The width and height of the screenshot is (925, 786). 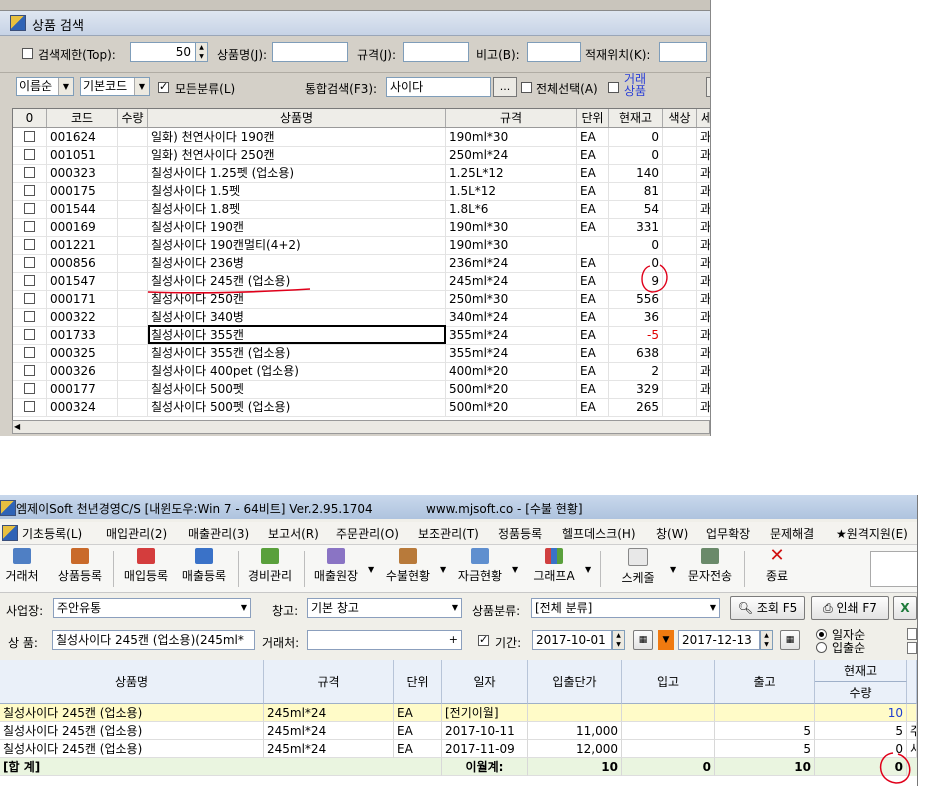 What do you see at coordinates (163, 52) in the screenshot?
I see `top-limit-input: 50` at bounding box center [163, 52].